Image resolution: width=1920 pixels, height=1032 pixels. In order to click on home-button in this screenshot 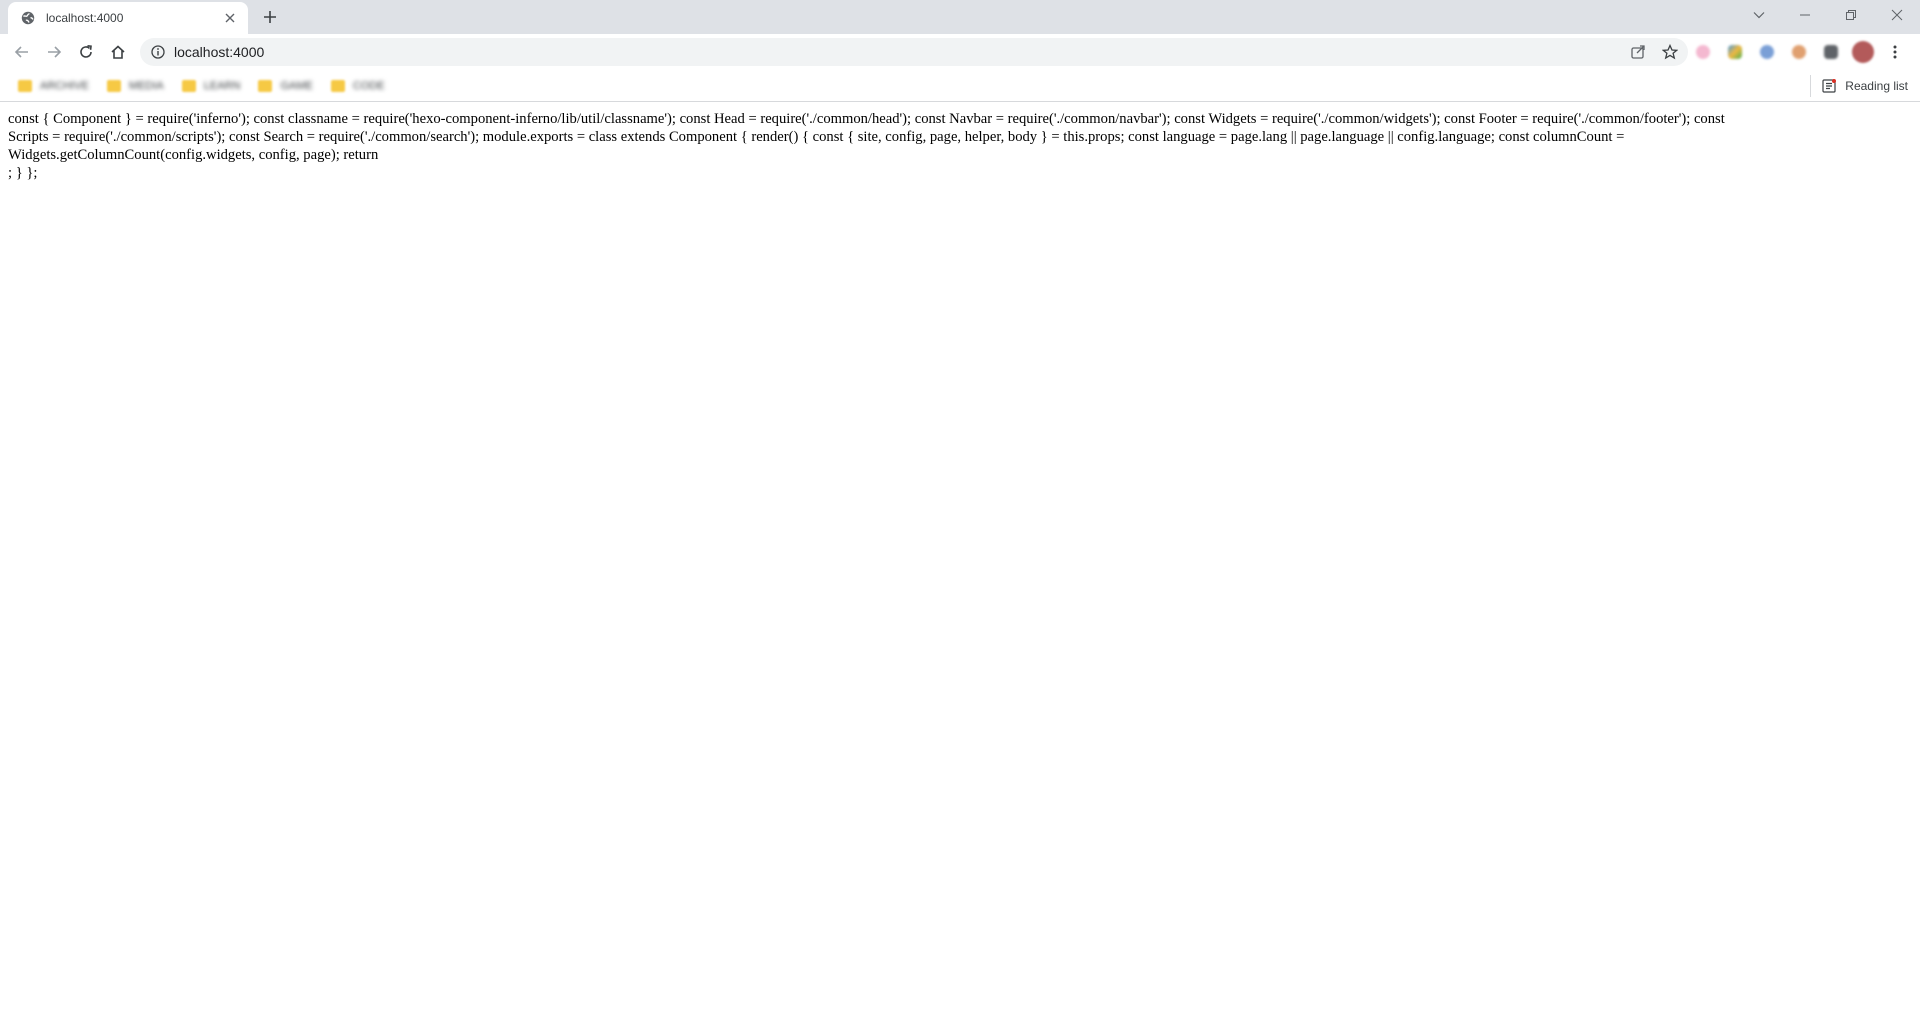, I will do `click(118, 52)`.